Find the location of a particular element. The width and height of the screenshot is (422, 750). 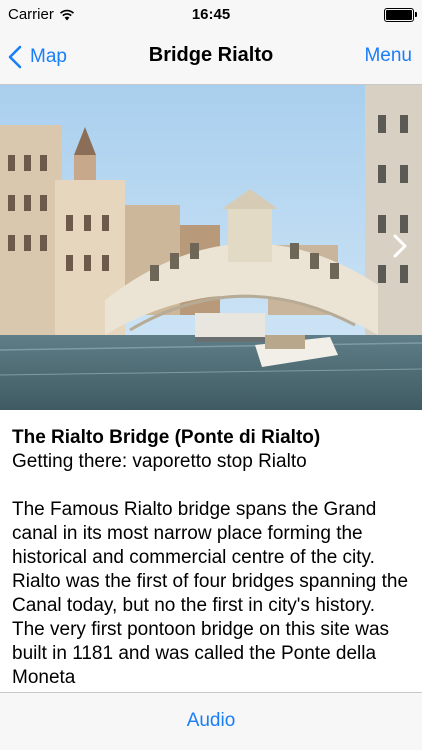

bottom-toolbar: Audio is located at coordinates (211, 721).